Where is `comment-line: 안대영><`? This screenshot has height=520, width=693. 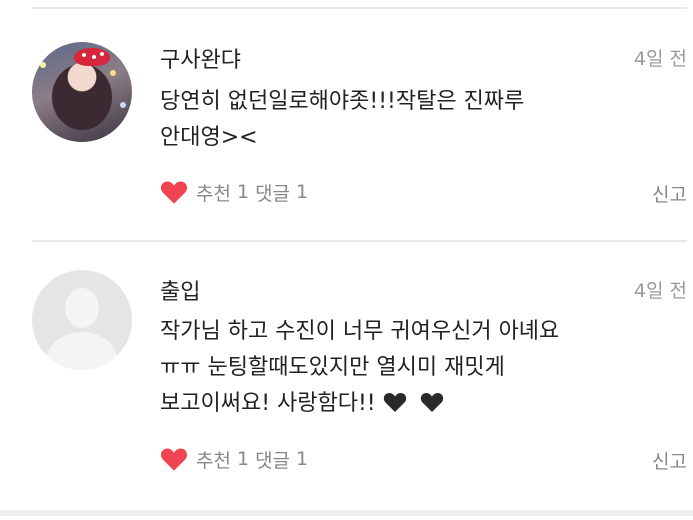
comment-line: 안대영>< is located at coordinates (209, 137).